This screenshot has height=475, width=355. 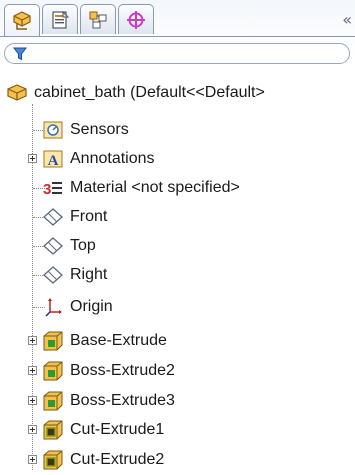 I want to click on tree-item-origin: Origin, so click(x=77, y=307).